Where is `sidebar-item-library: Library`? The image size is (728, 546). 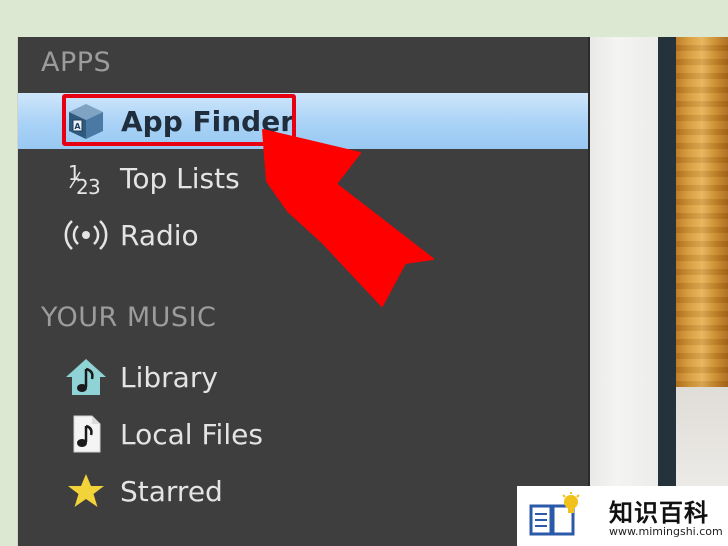 sidebar-item-library: Library is located at coordinates (303, 377).